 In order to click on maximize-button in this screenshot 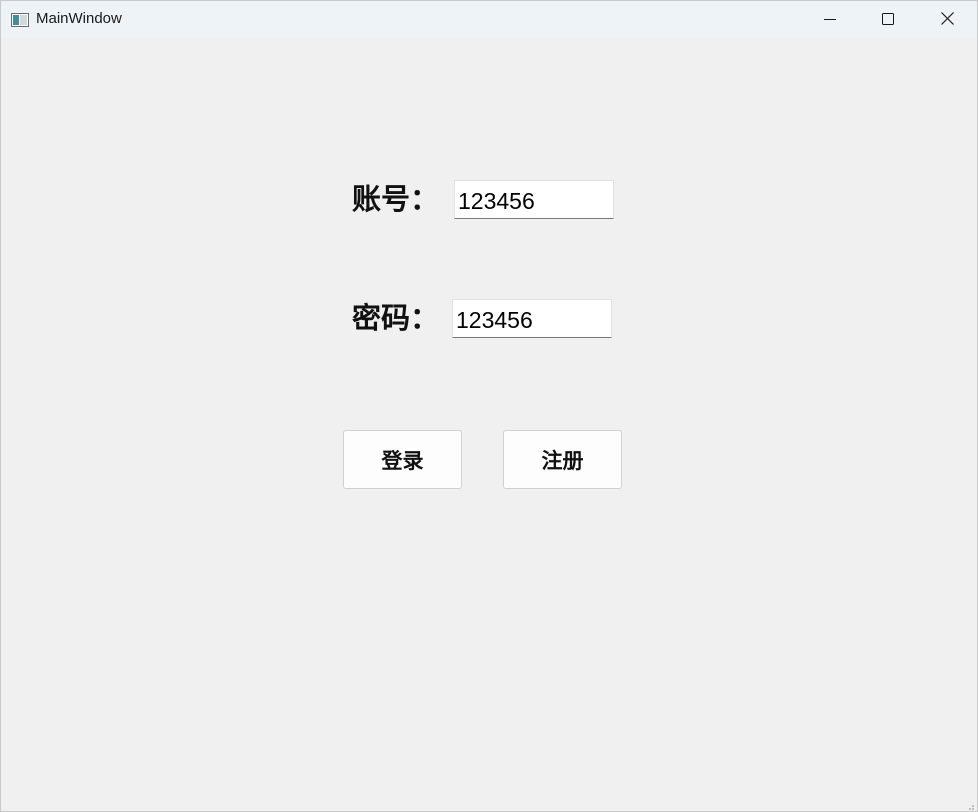, I will do `click(888, 19)`.